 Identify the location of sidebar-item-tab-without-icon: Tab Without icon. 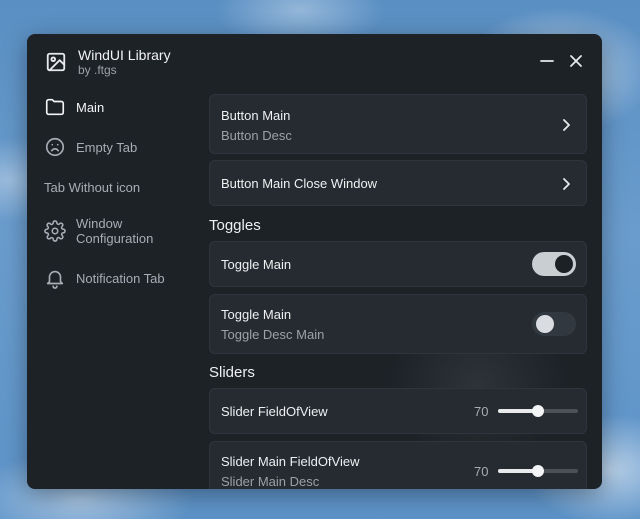
(92, 187).